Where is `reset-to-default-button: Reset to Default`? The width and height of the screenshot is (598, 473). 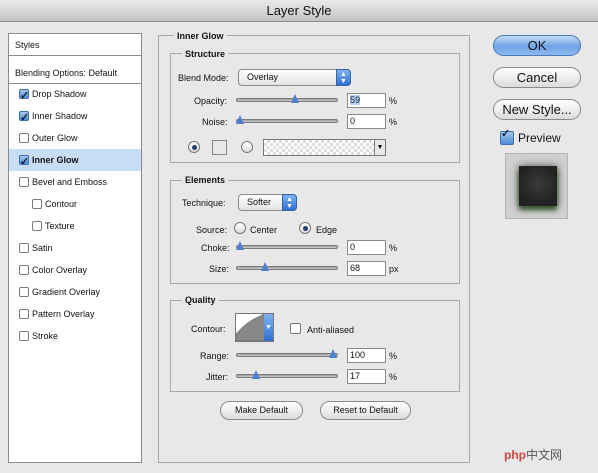
reset-to-default-button: Reset to Default is located at coordinates (365, 410).